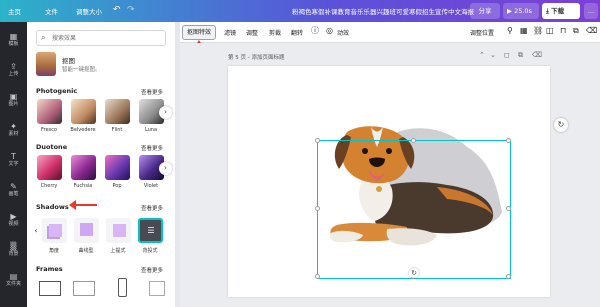 This screenshot has width=600, height=307. I want to click on rail-item-background: ▒ 背景, so click(13, 251).